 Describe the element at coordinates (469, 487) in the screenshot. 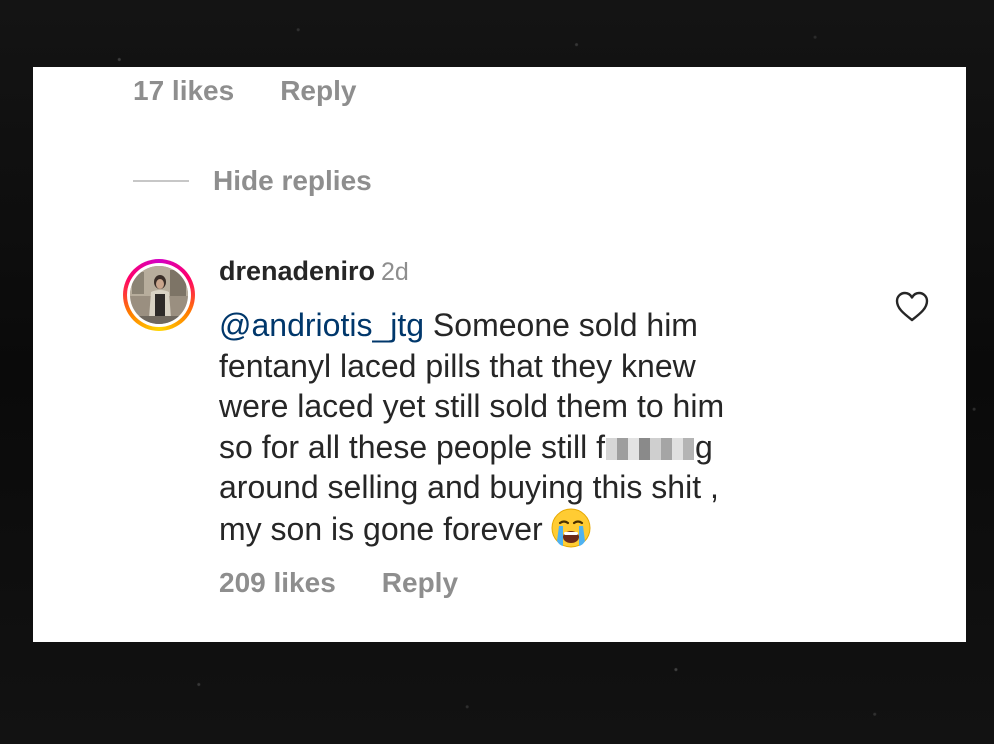

I see `comment-line: around selling and buying this shit ,` at that location.